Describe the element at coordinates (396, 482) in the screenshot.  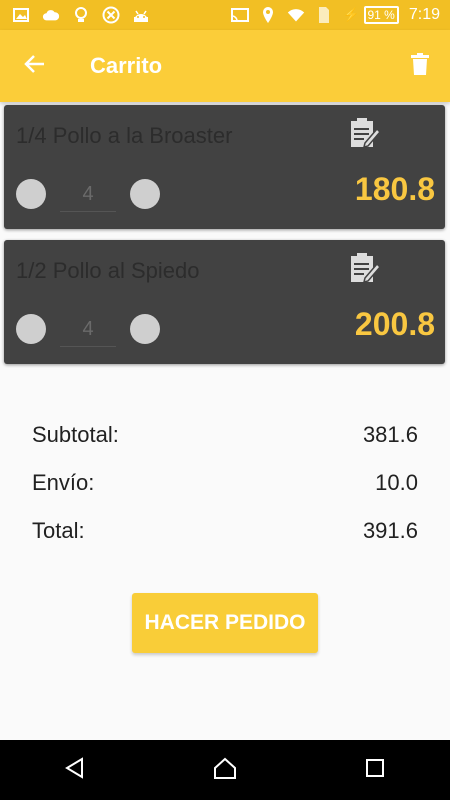
I see `shipping-value: 10.0` at that location.